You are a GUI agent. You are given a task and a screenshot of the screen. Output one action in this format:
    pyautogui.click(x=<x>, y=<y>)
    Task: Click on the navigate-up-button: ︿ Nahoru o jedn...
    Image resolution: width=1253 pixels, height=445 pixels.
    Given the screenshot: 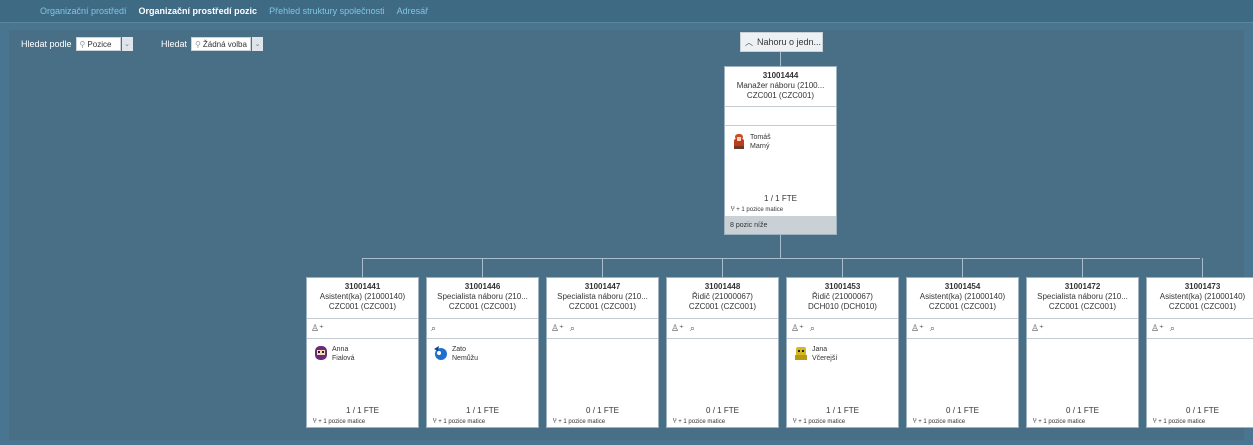 What is the action you would take?
    pyautogui.click(x=781, y=42)
    